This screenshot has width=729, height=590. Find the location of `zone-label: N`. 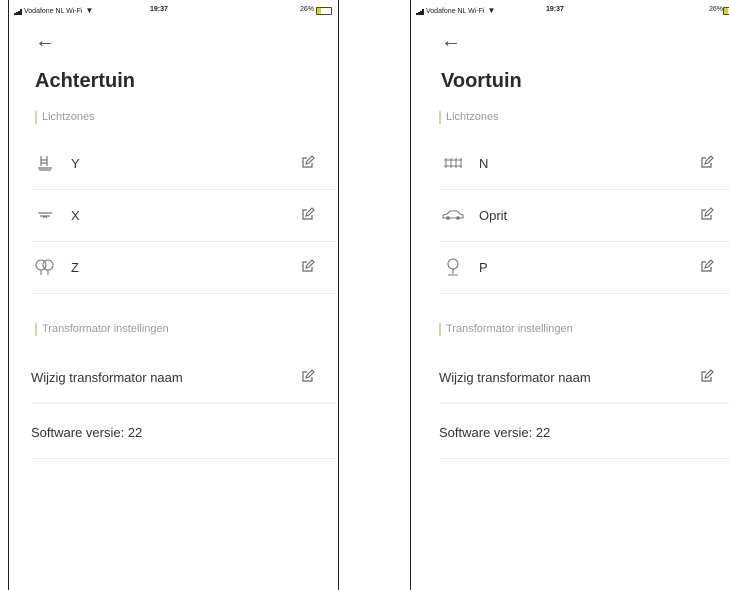

zone-label: N is located at coordinates (484, 163).